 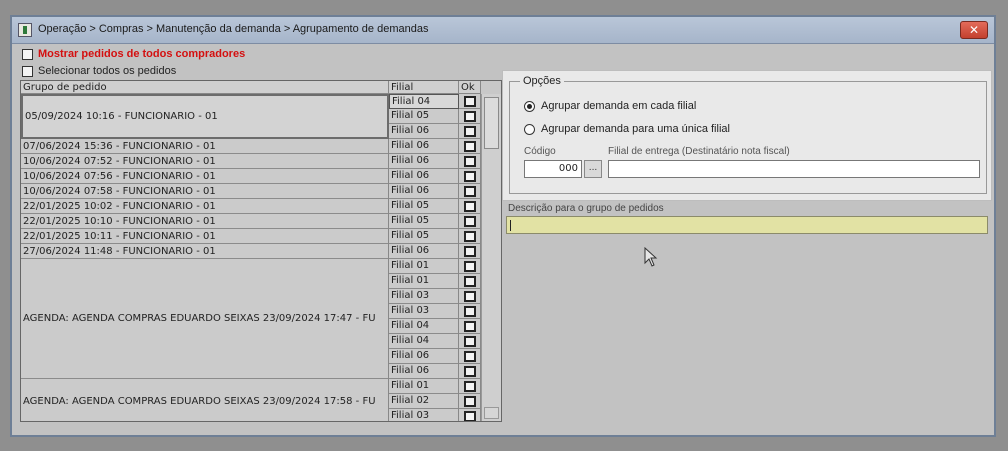 I want to click on close-button: ✕, so click(x=974, y=30).